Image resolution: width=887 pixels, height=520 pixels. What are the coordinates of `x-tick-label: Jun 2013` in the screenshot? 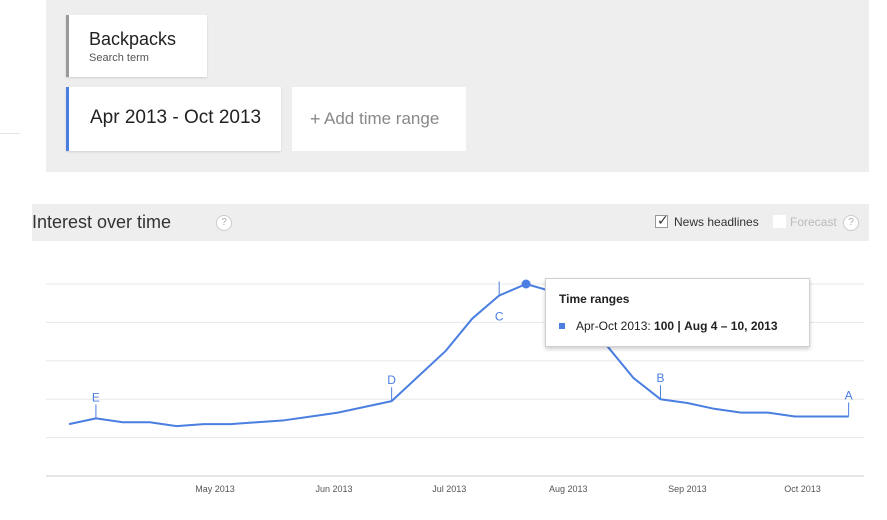 It's located at (334, 489).